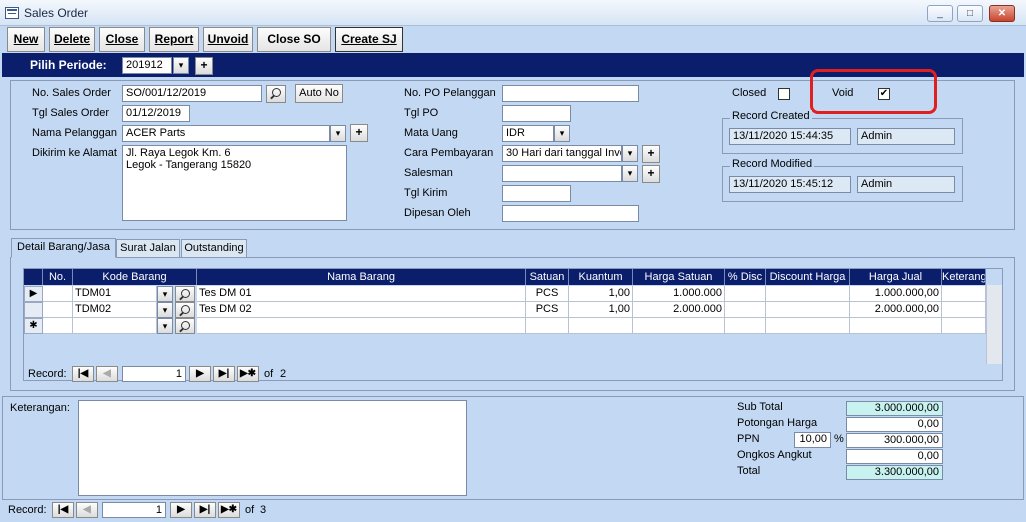  Describe the element at coordinates (248, 374) in the screenshot. I see `grid-new-record-button: ▶✱` at that location.